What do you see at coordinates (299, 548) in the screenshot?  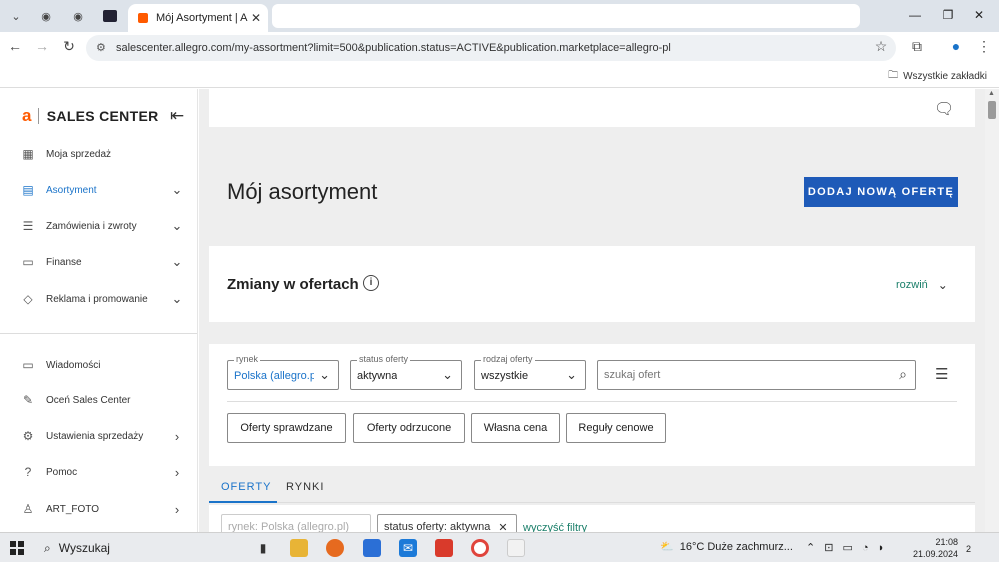 I see `file-explorer-icon` at bounding box center [299, 548].